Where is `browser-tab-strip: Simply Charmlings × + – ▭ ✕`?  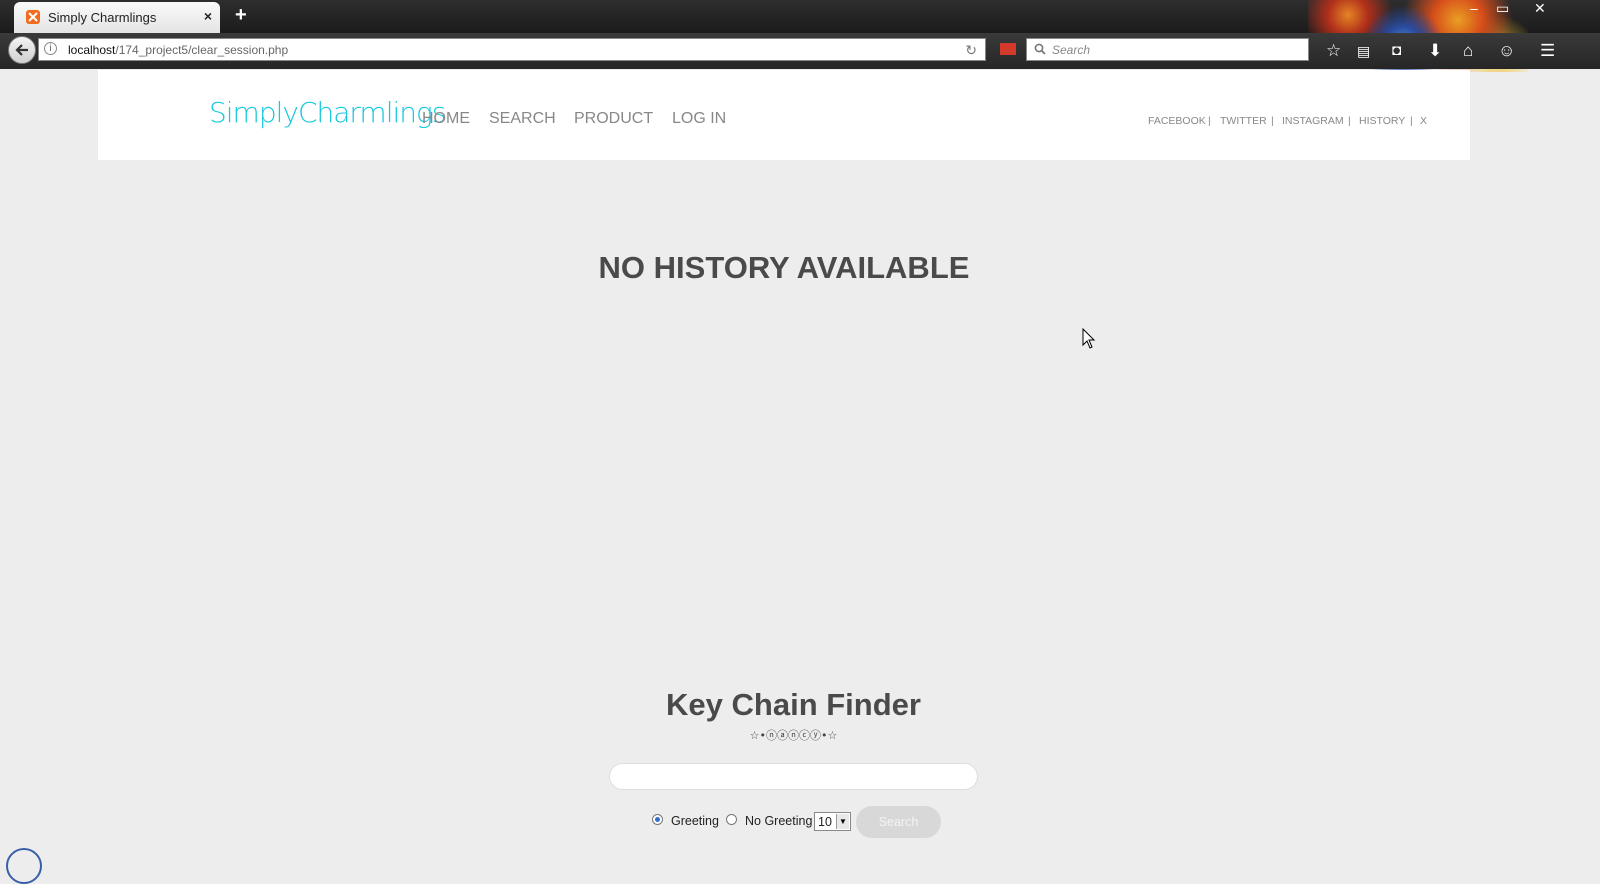 browser-tab-strip: Simply Charmlings × + – ▭ ✕ is located at coordinates (800, 36).